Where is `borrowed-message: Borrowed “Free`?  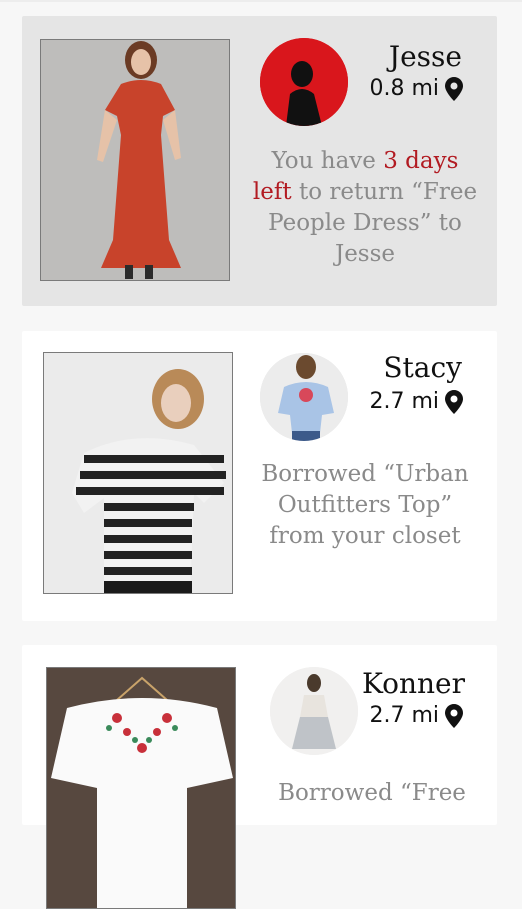 borrowed-message: Borrowed “Free is located at coordinates (372, 793).